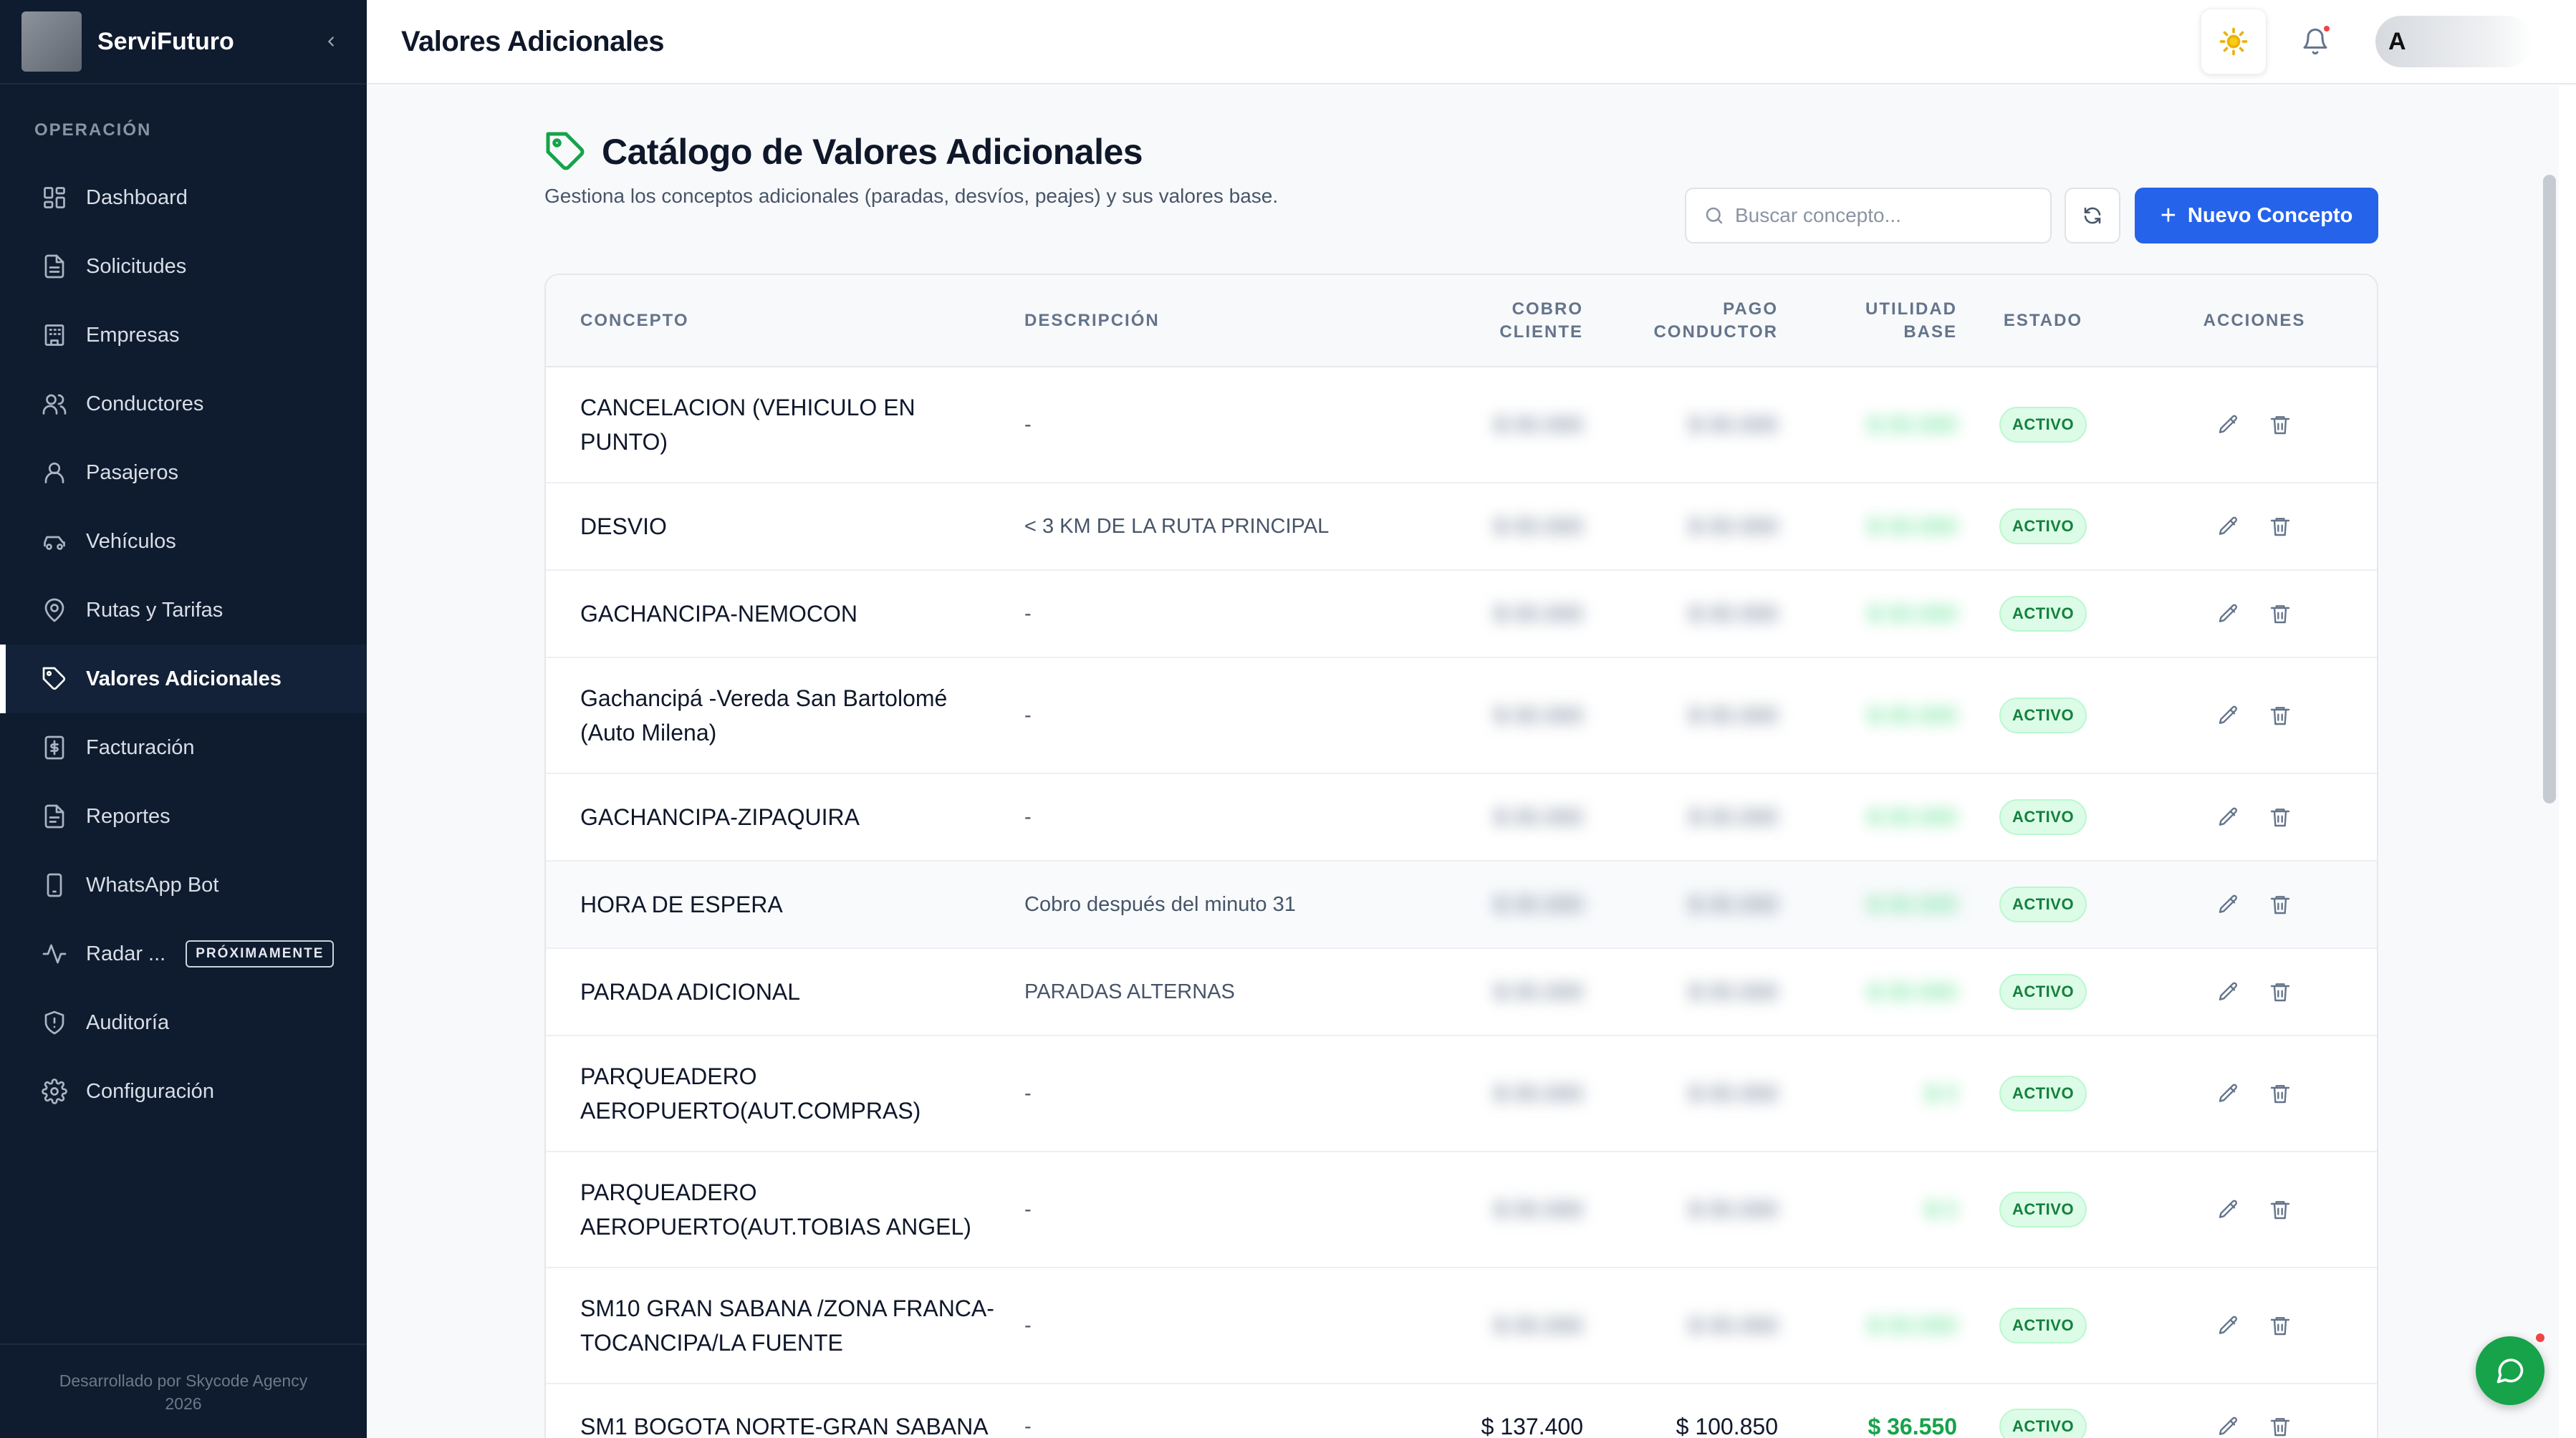 The height and width of the screenshot is (1438, 2576). What do you see at coordinates (1225, 321) in the screenshot?
I see `header-descripcion: DESCRIPCIÓN` at bounding box center [1225, 321].